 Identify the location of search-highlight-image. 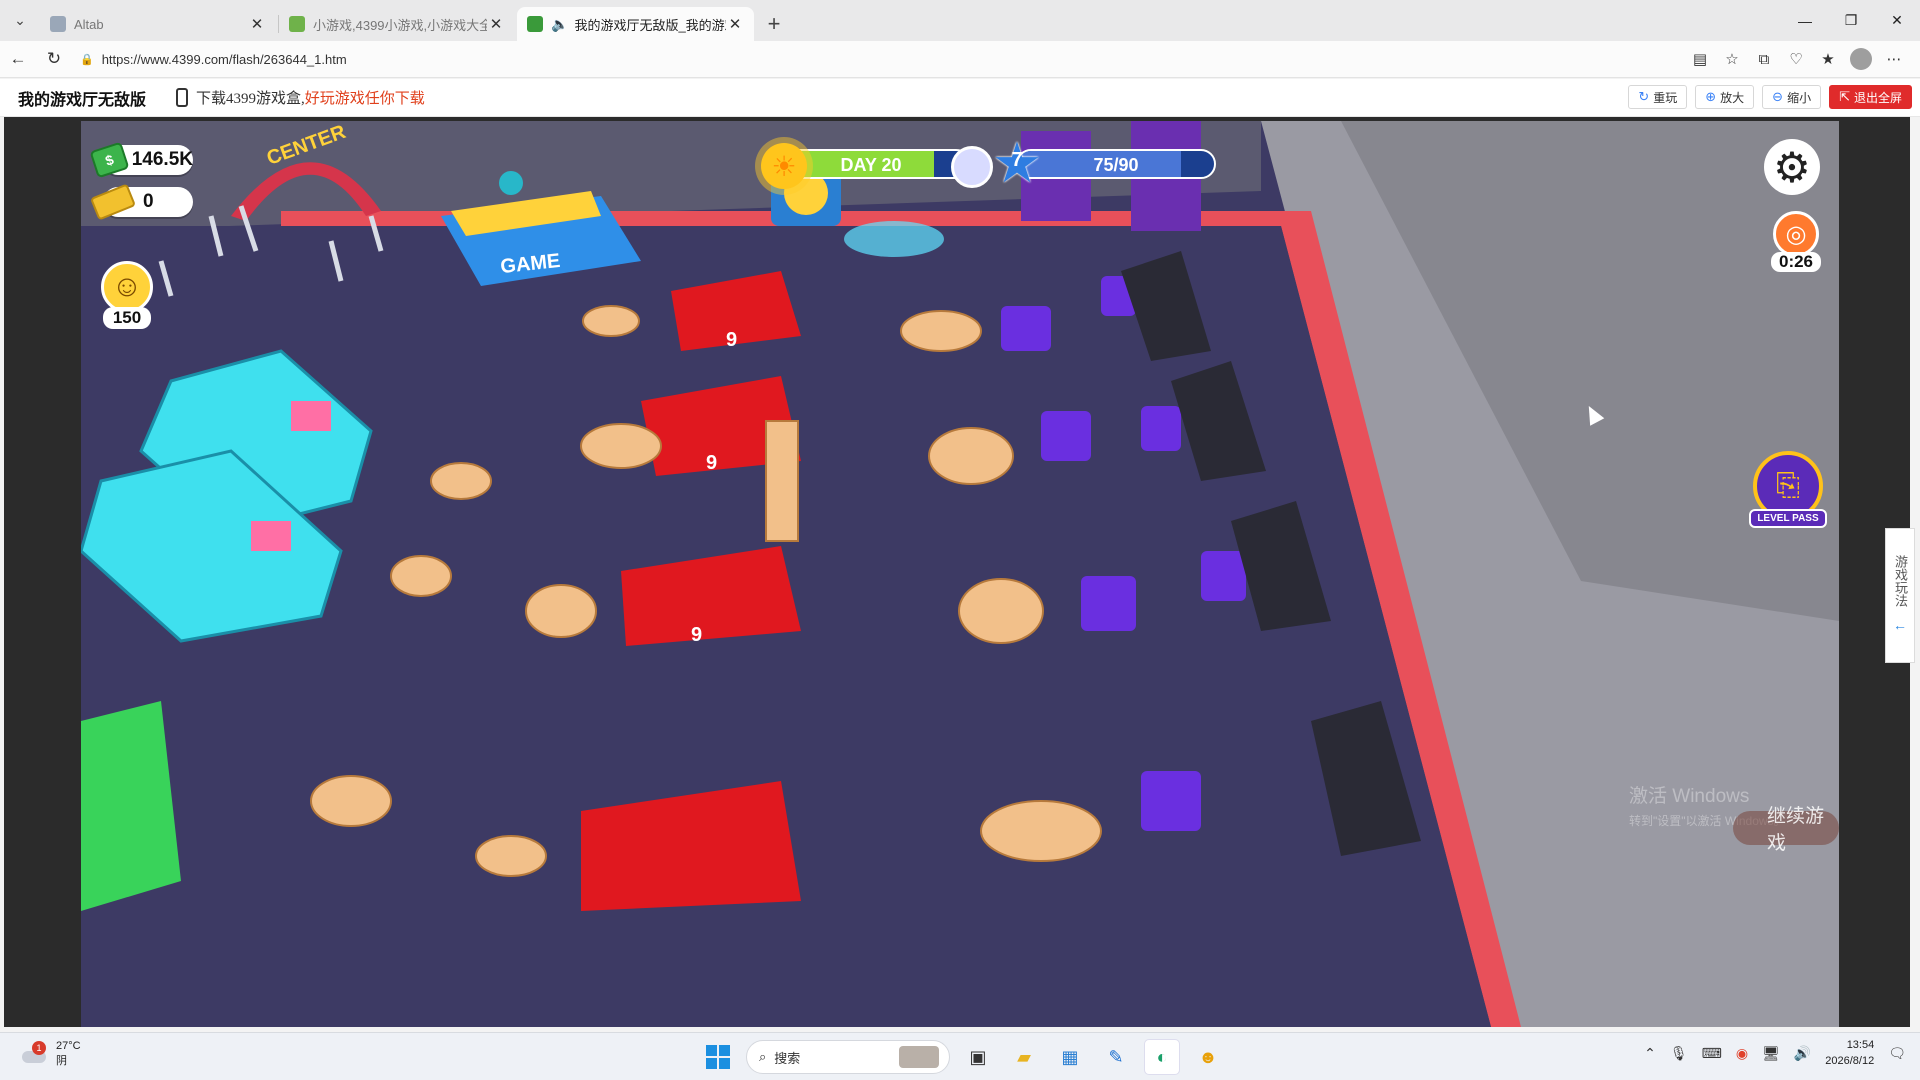
(919, 1057).